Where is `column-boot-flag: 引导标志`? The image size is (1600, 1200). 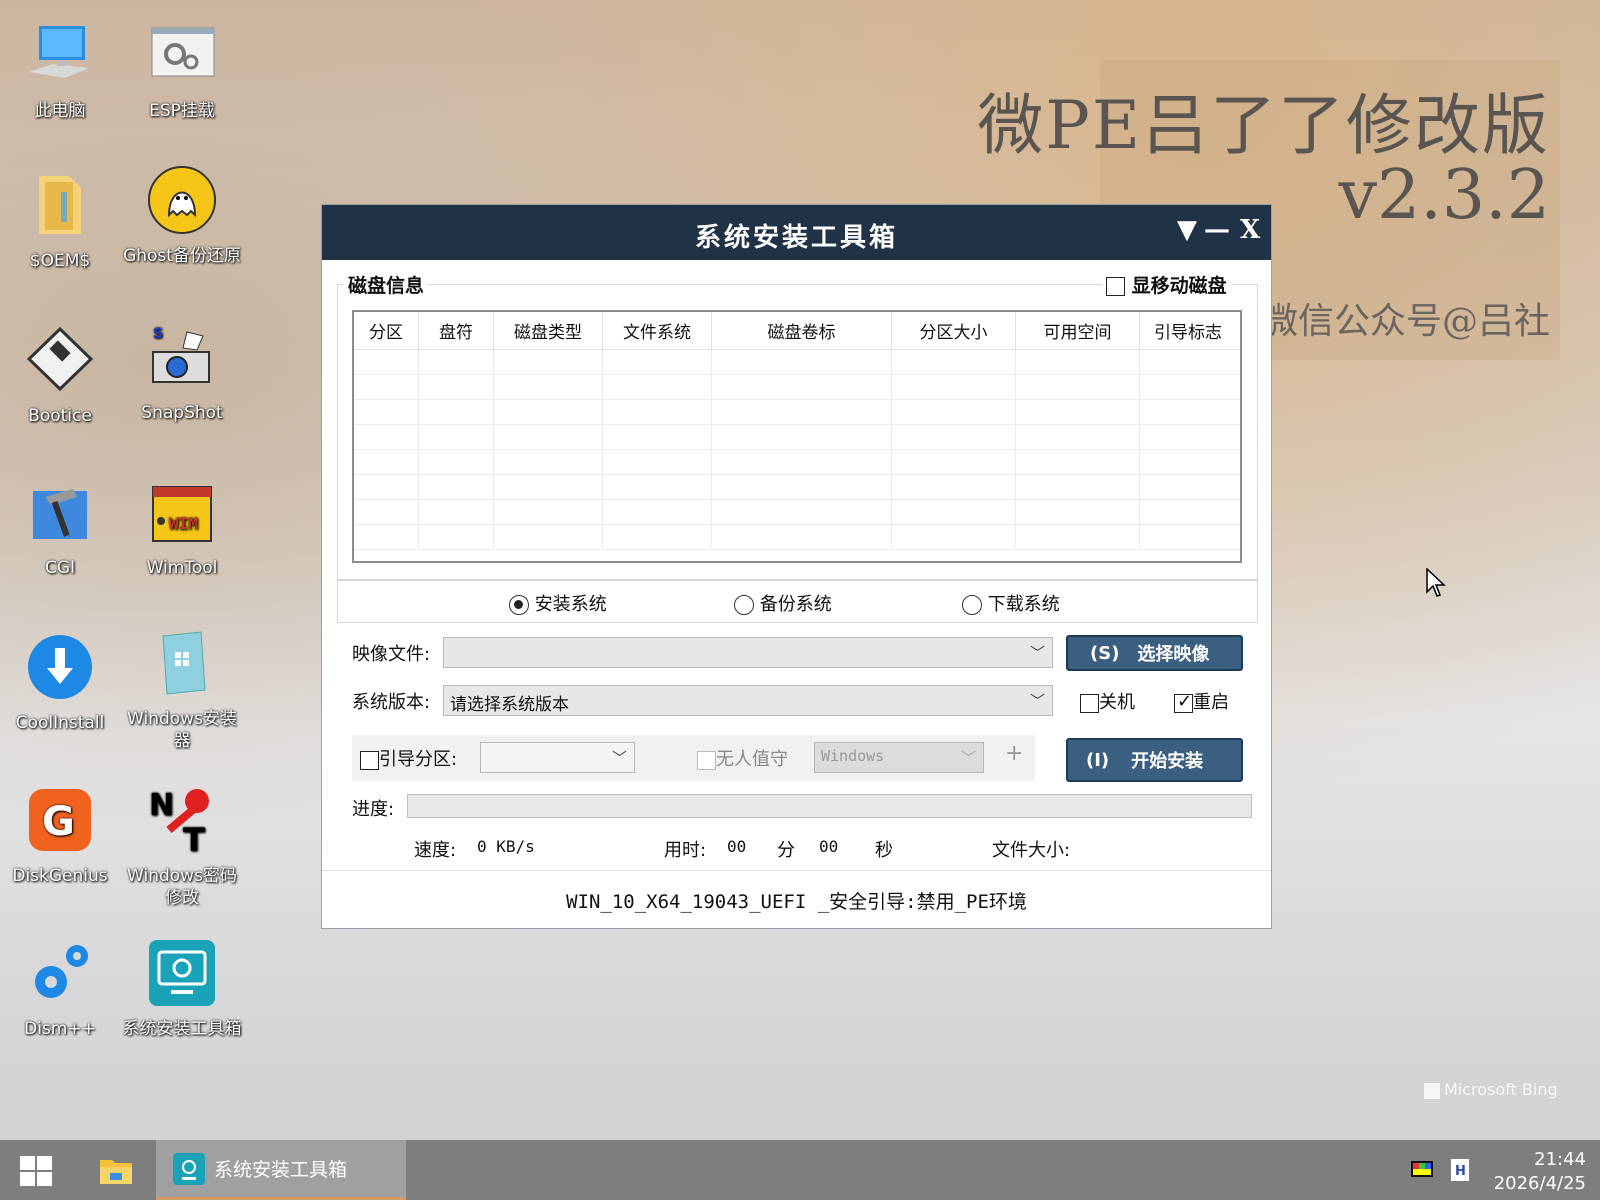 column-boot-flag: 引导标志 is located at coordinates (1188, 330).